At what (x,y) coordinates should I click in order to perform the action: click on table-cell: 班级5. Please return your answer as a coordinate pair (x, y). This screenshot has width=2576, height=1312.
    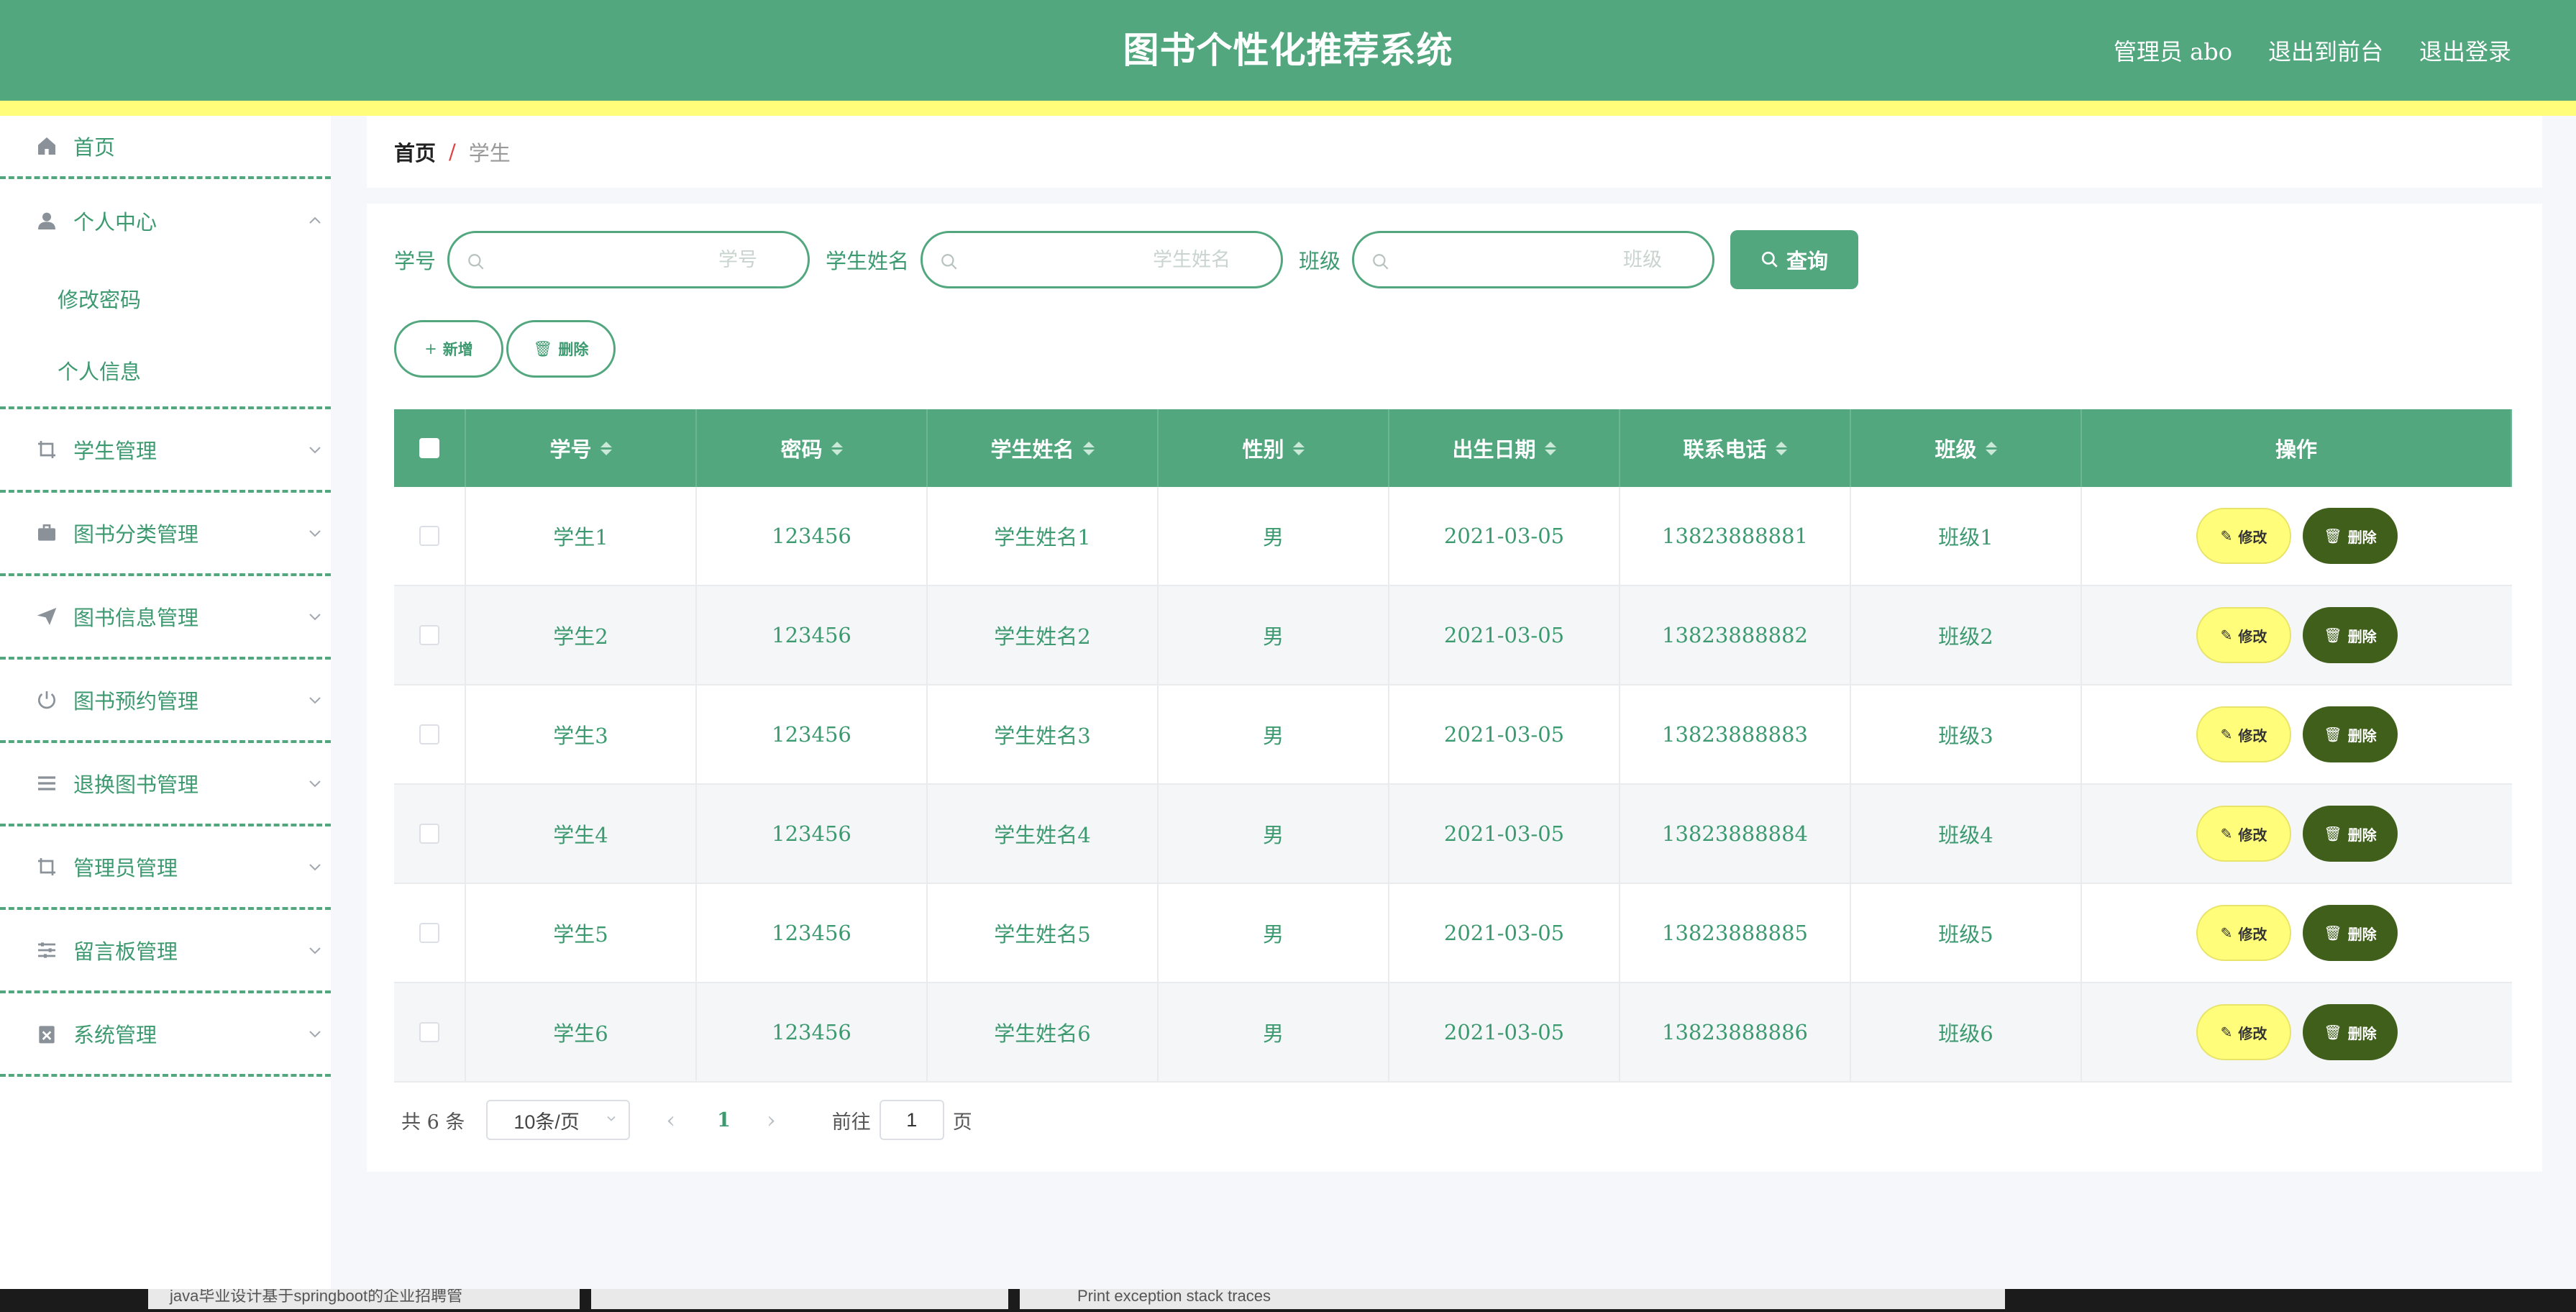
    Looking at the image, I should click on (1966, 933).